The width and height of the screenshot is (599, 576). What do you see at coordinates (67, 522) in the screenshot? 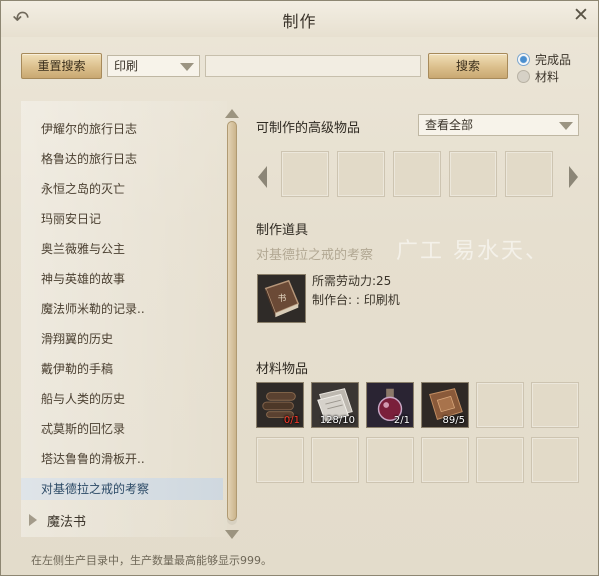
I see `category-label: 魔法书` at bounding box center [67, 522].